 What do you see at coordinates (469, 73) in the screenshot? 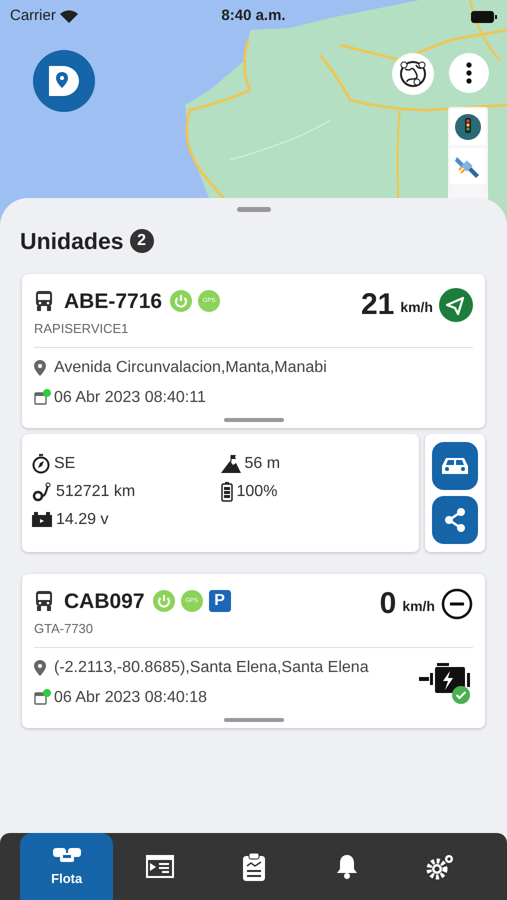
I see `more-icon` at bounding box center [469, 73].